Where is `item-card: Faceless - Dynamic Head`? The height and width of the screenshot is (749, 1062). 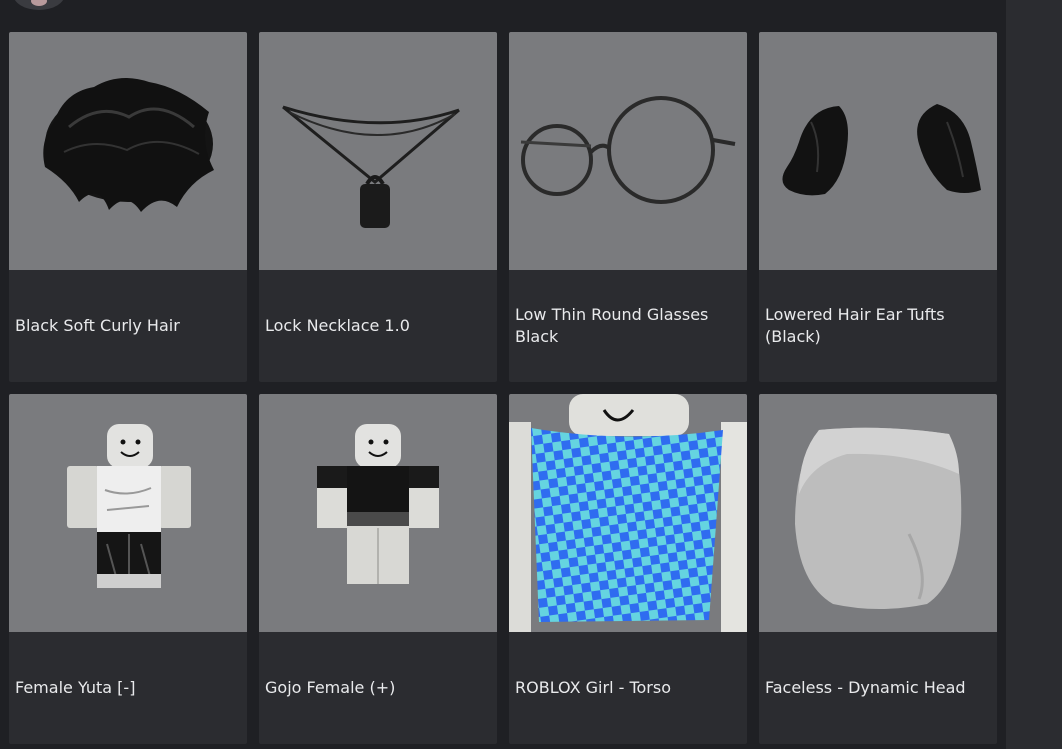 item-card: Faceless - Dynamic Head is located at coordinates (878, 569).